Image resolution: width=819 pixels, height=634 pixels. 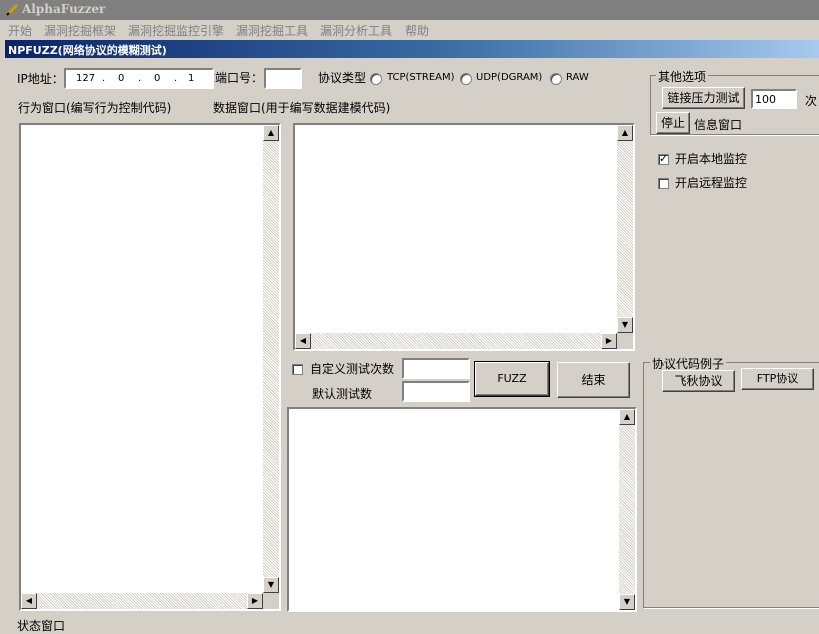 I want to click on other-options-title: 其他选项, so click(x=682, y=76).